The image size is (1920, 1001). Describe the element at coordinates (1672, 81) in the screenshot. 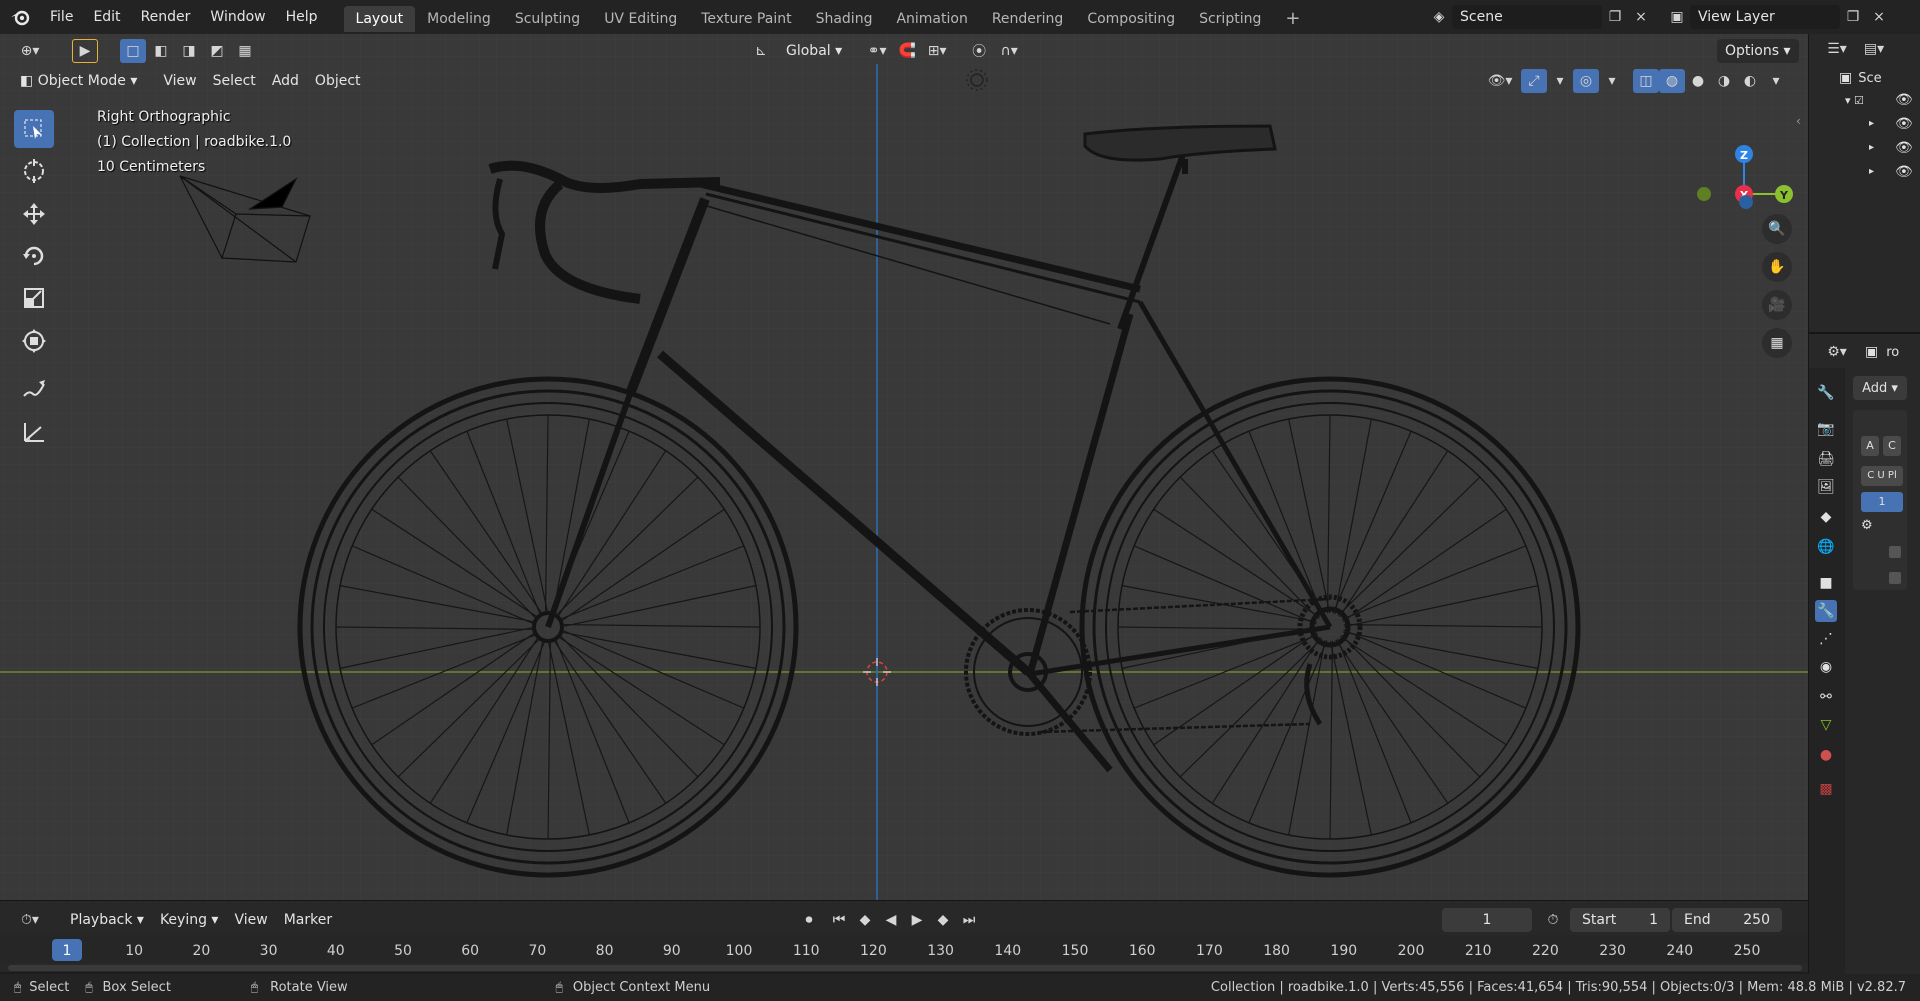

I see `wireframe-shading-icon: ◍` at that location.